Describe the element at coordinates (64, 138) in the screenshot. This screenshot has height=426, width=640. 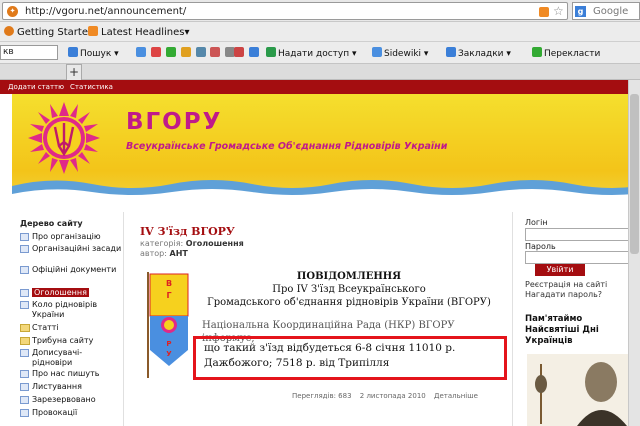
I see `site-logo-icon` at that location.